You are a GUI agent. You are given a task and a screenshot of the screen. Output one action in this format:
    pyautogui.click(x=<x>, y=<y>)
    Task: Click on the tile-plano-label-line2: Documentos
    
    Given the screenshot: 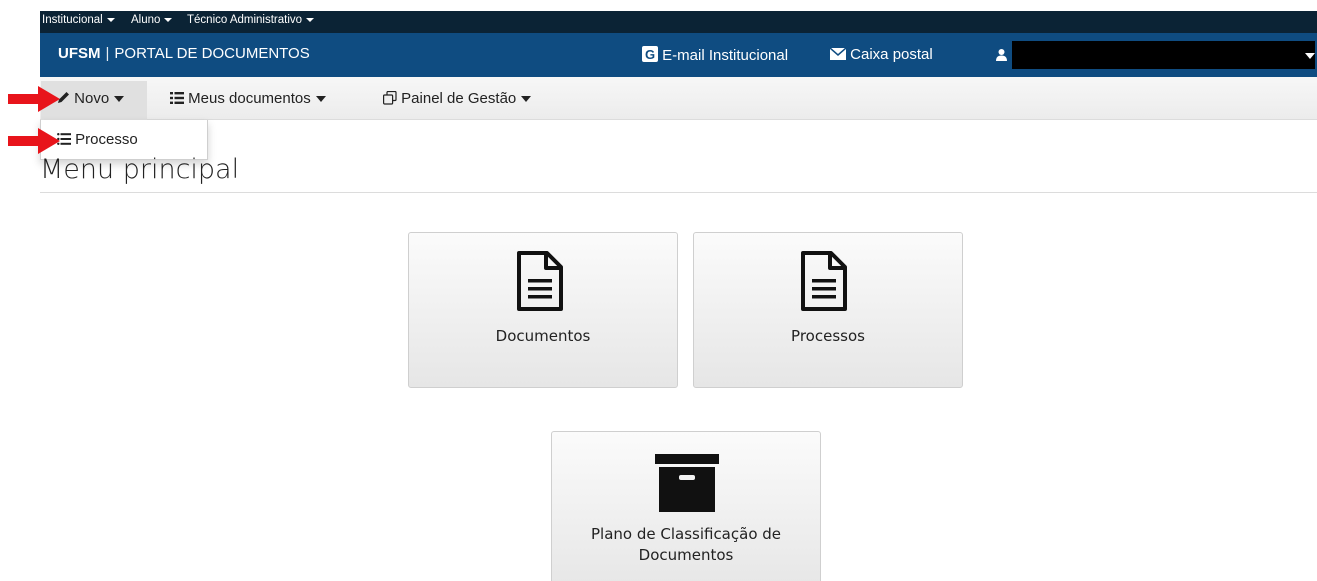 What is the action you would take?
    pyautogui.click(x=686, y=555)
    